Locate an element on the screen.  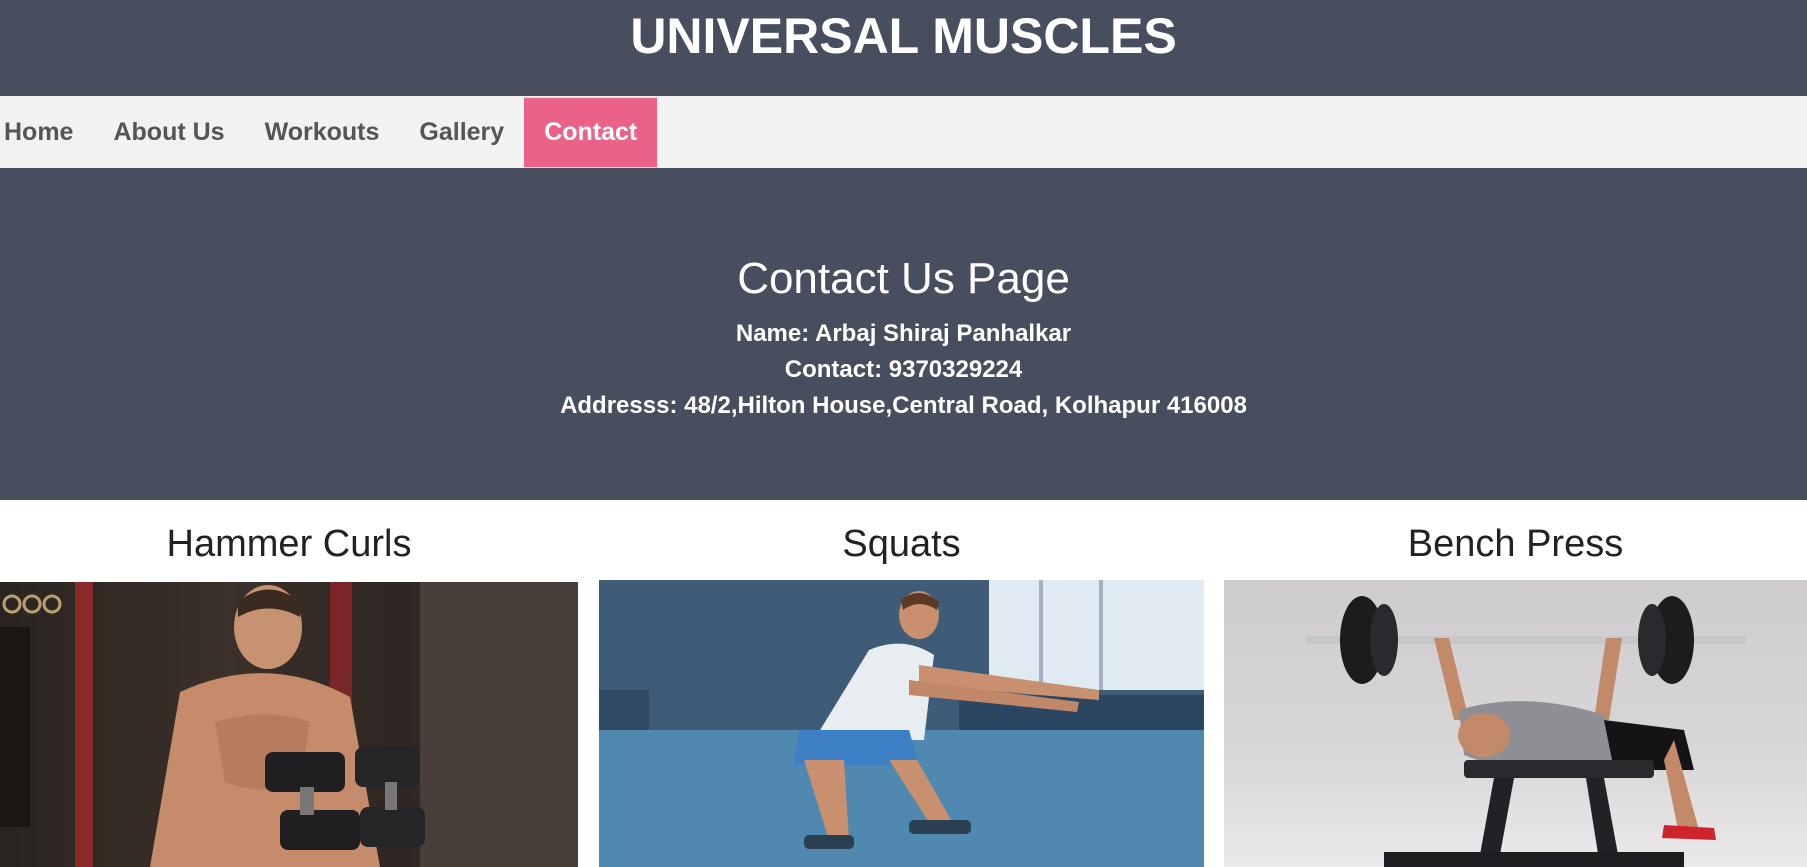
nav-workouts: Workouts is located at coordinates (322, 132).